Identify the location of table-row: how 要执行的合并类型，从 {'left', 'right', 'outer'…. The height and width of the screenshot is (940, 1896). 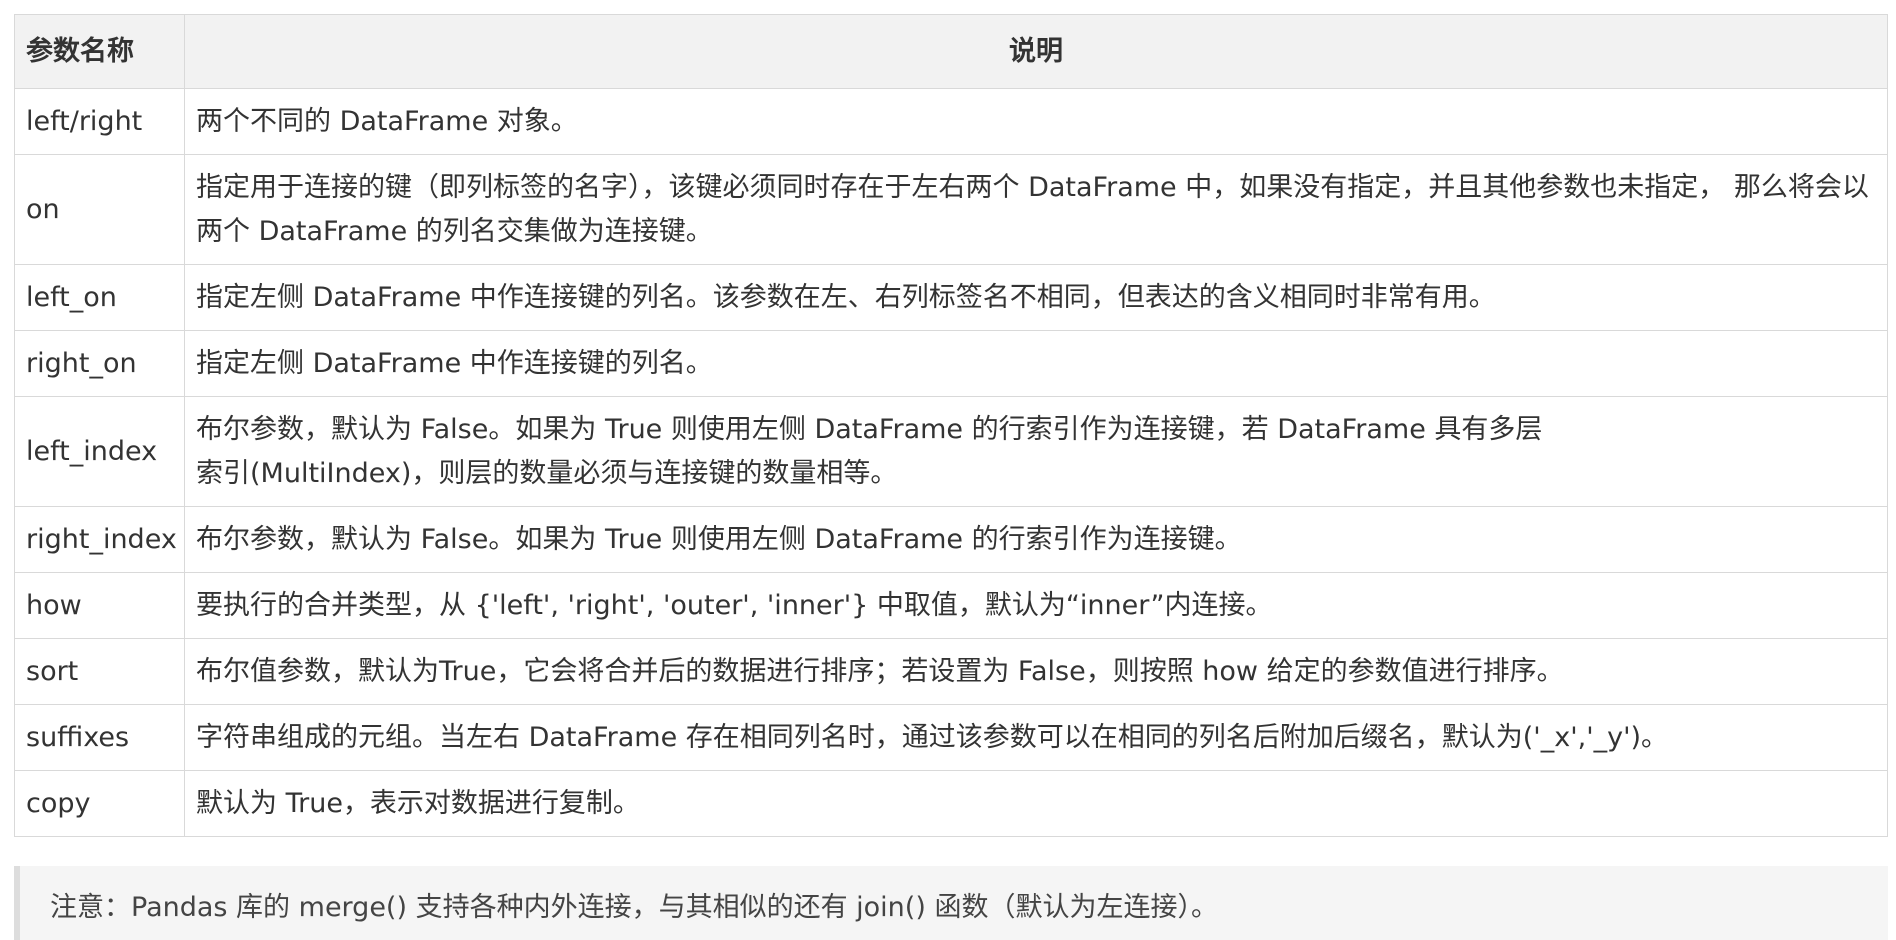
(951, 605).